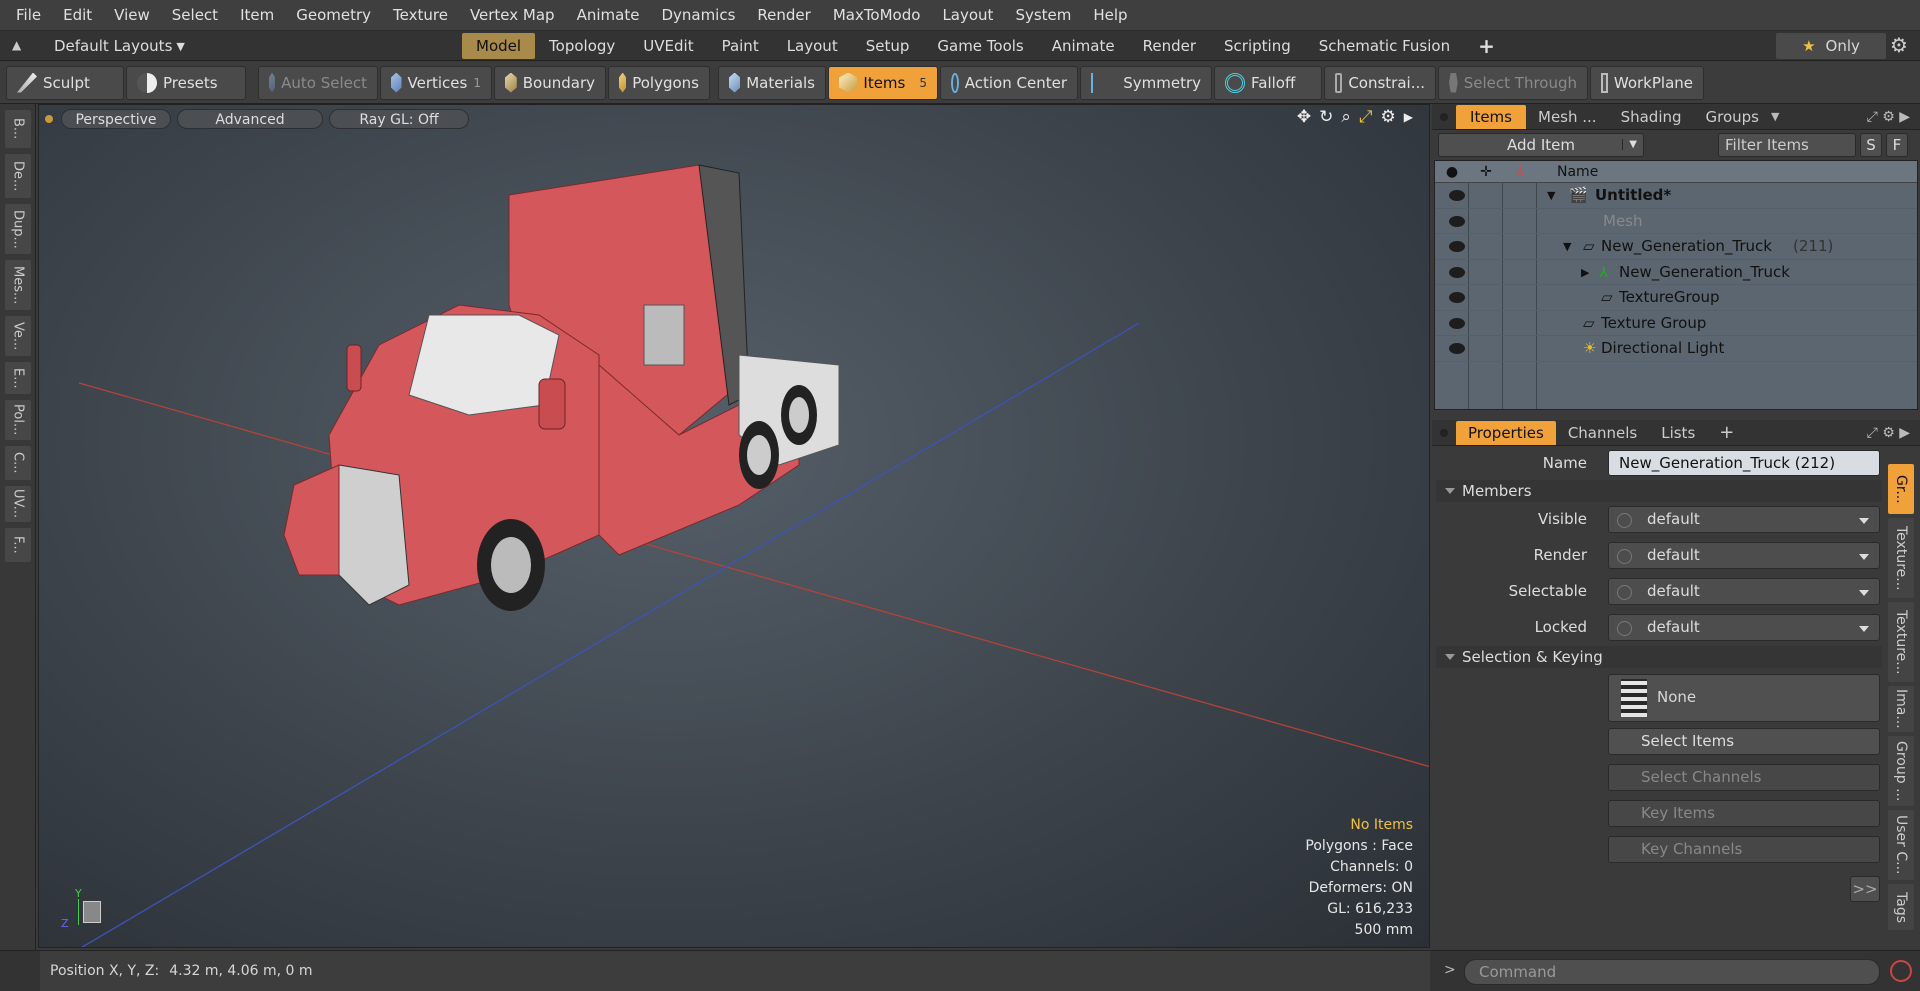 This screenshot has width=1920, height=991. What do you see at coordinates (877, 15) in the screenshot?
I see `menu-maxtomodo: MaxToModo` at bounding box center [877, 15].